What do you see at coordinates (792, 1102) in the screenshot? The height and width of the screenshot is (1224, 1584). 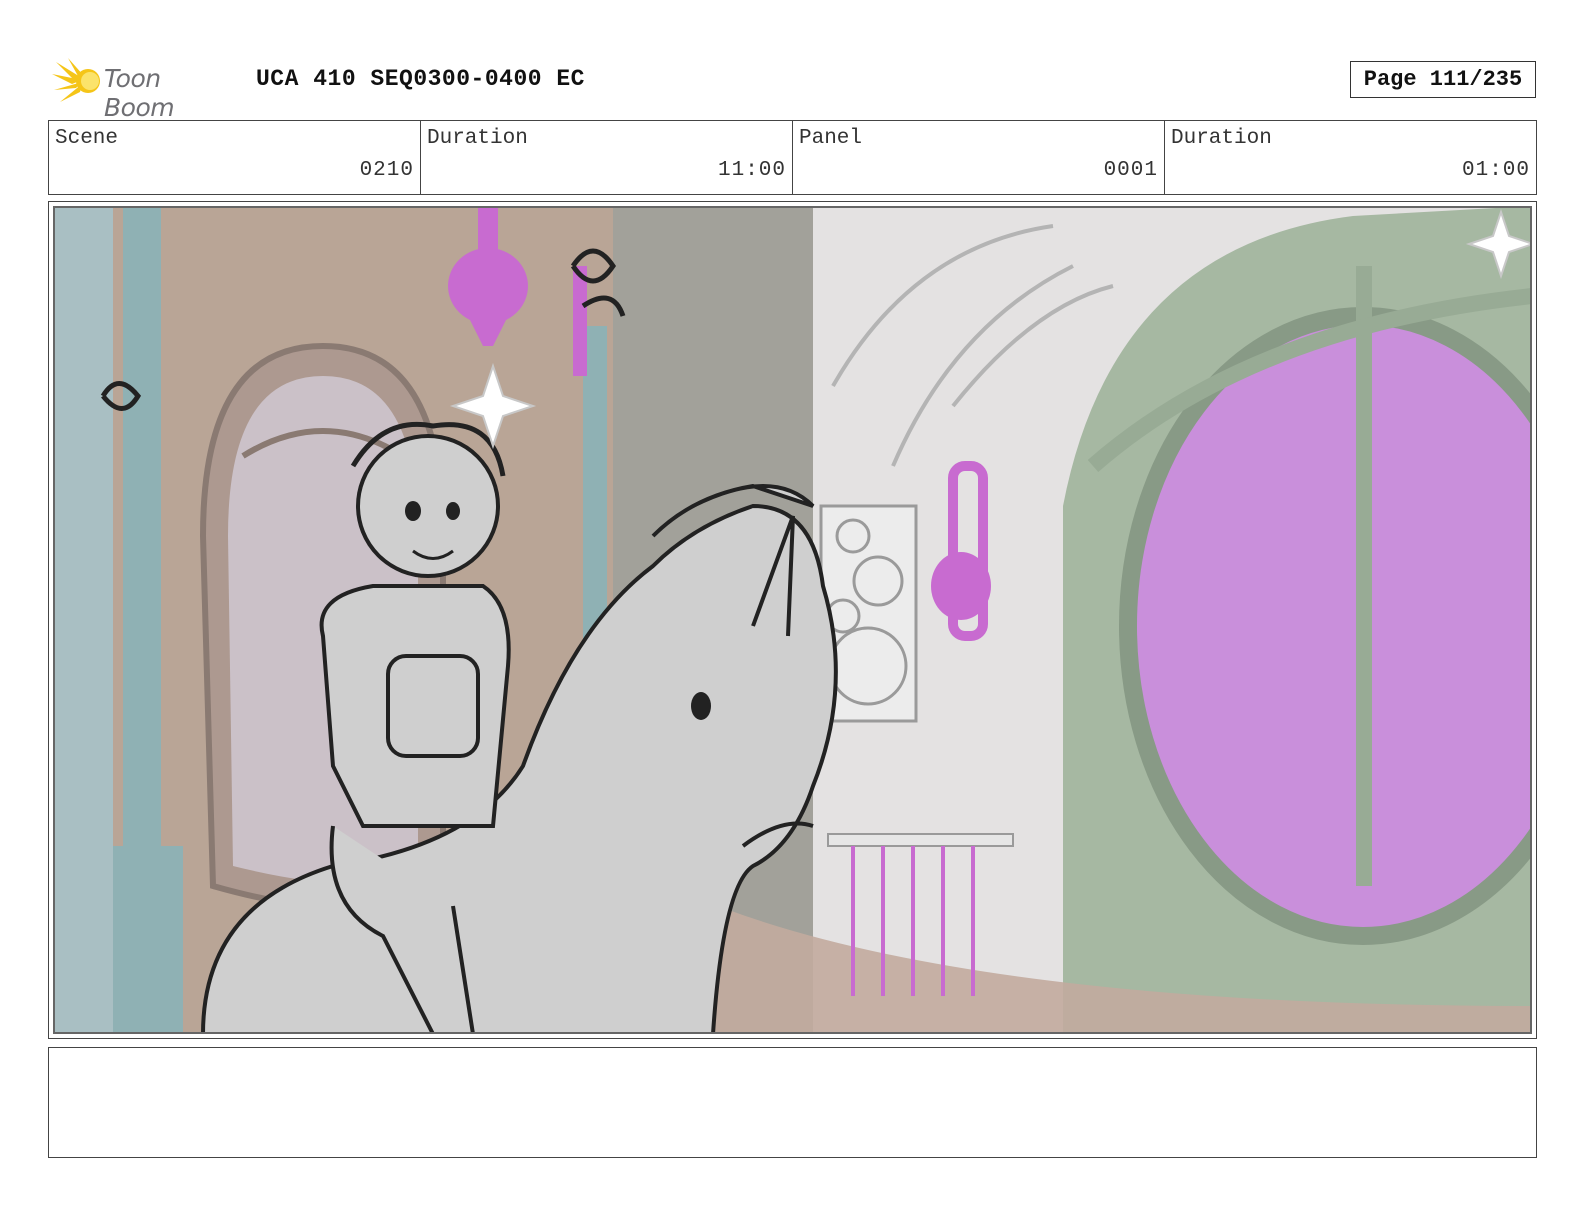 I see `panel-notes-box` at bounding box center [792, 1102].